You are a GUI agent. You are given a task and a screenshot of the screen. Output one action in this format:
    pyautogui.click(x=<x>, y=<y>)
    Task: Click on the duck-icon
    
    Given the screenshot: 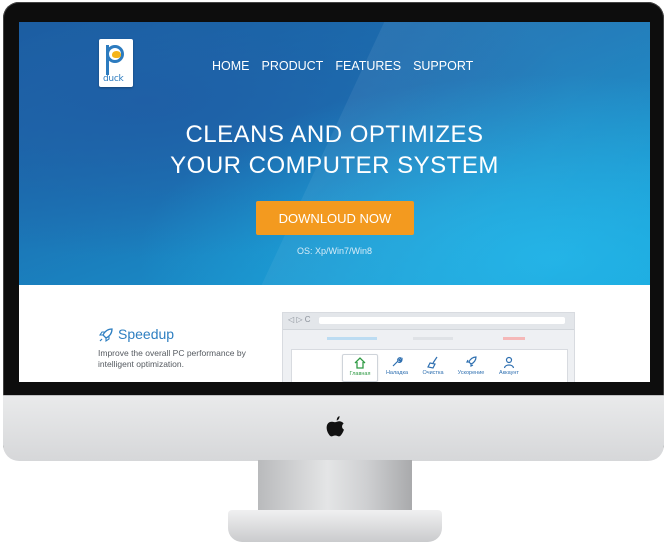 What is the action you would take?
    pyautogui.click(x=116, y=54)
    